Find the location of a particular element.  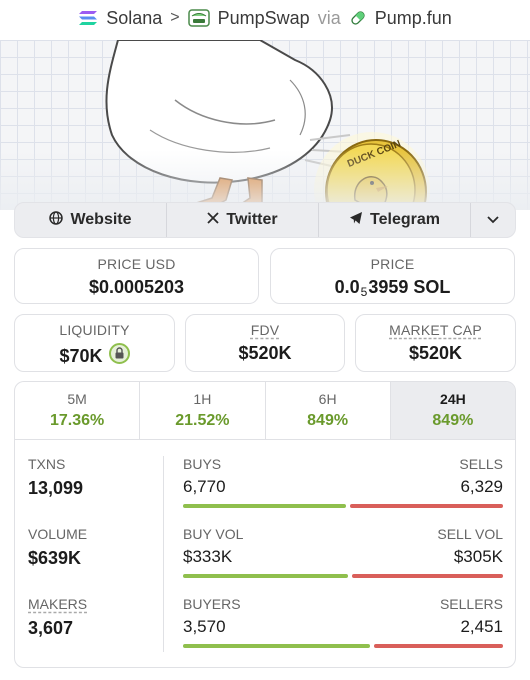

price-usd-value: $0.0005203 is located at coordinates (136, 287).